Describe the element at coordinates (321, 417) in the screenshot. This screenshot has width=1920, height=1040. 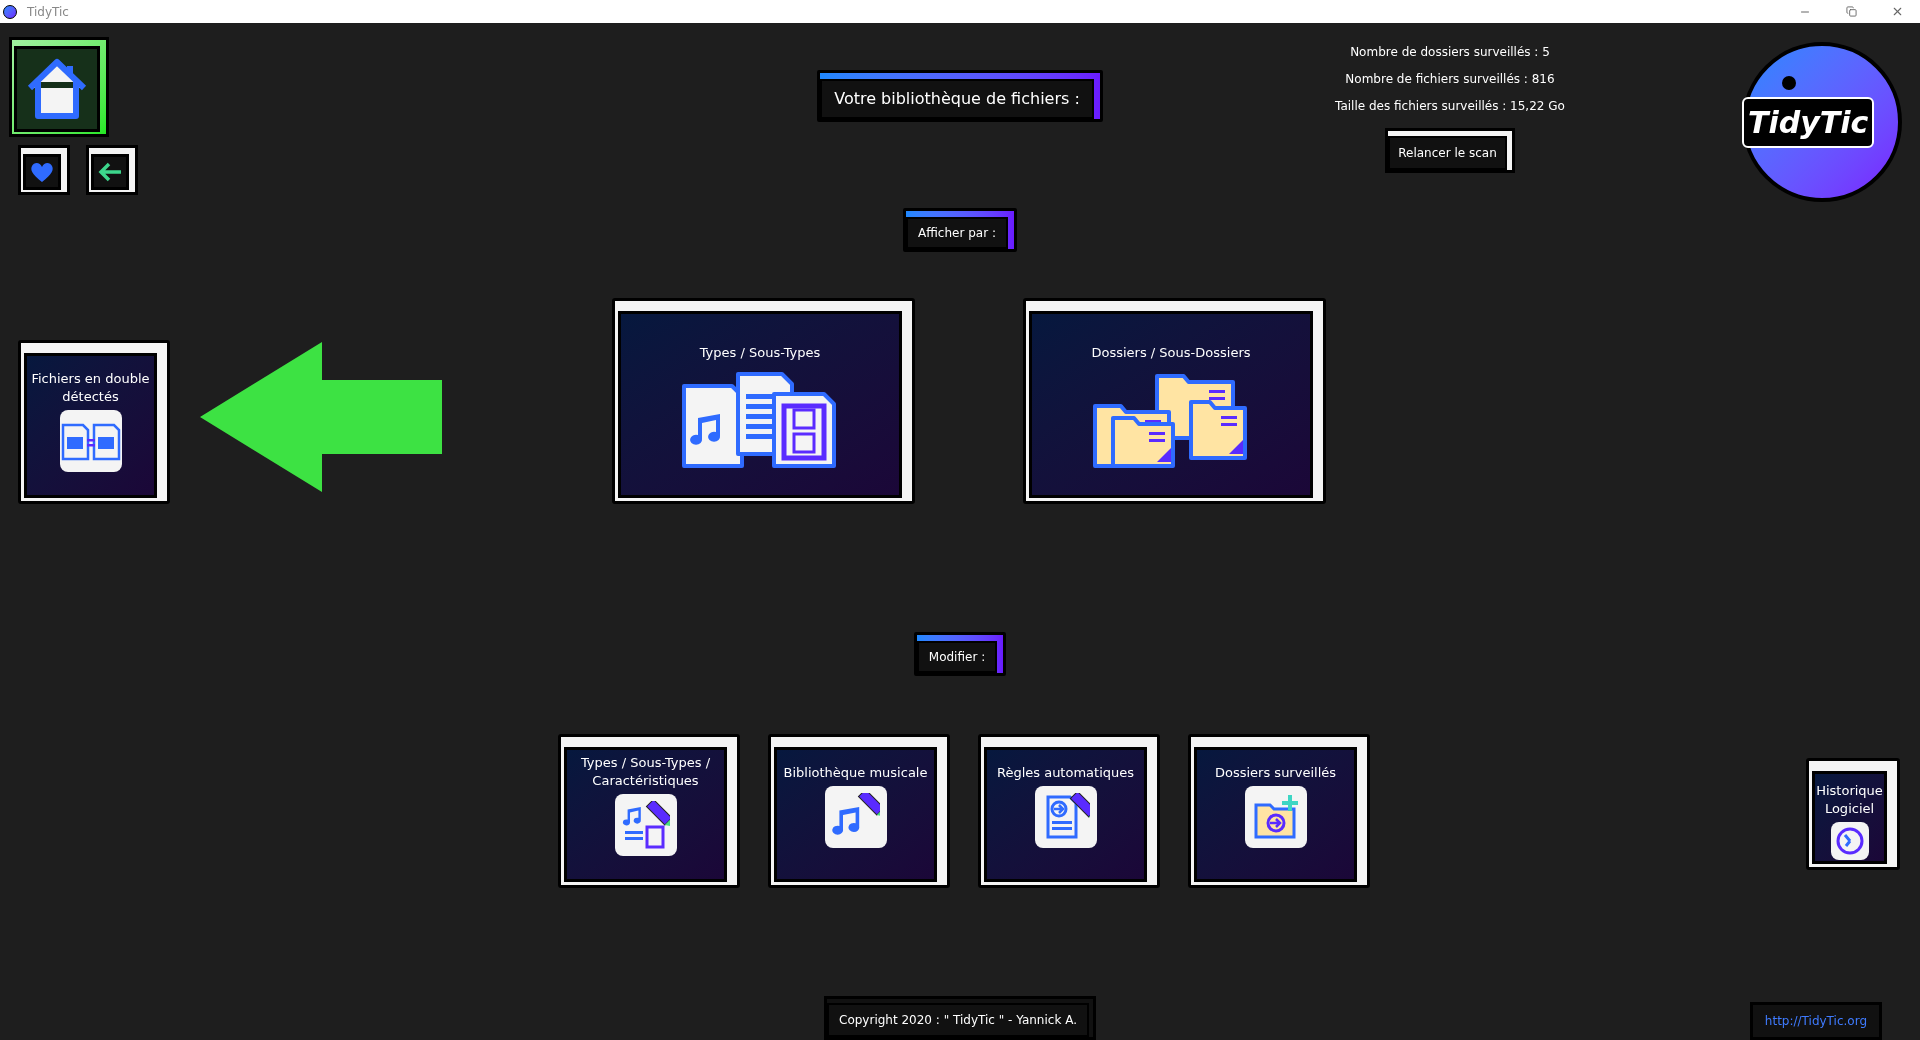
I see `left-arrow-icon` at that location.